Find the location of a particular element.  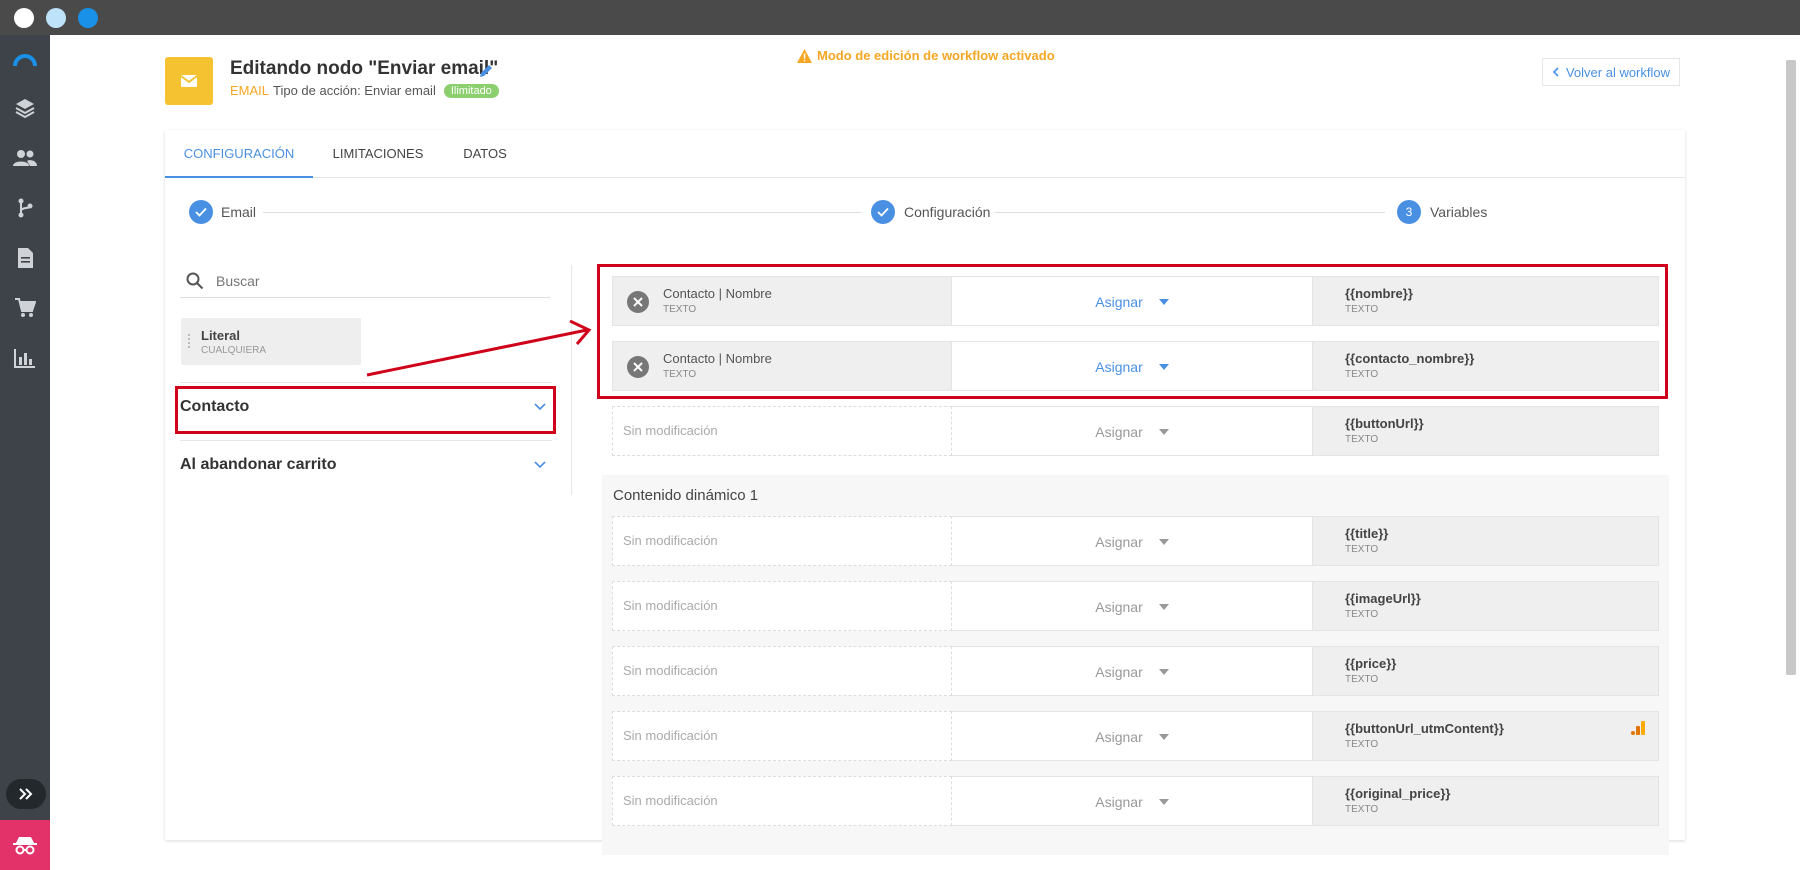

logo-icon is located at coordinates (25, 60).